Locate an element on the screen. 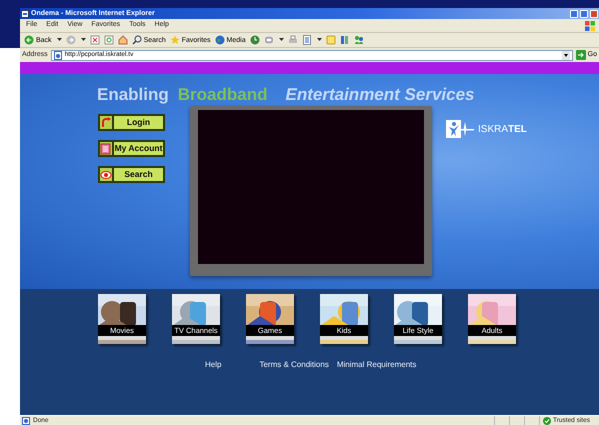  people-button is located at coordinates (359, 40).